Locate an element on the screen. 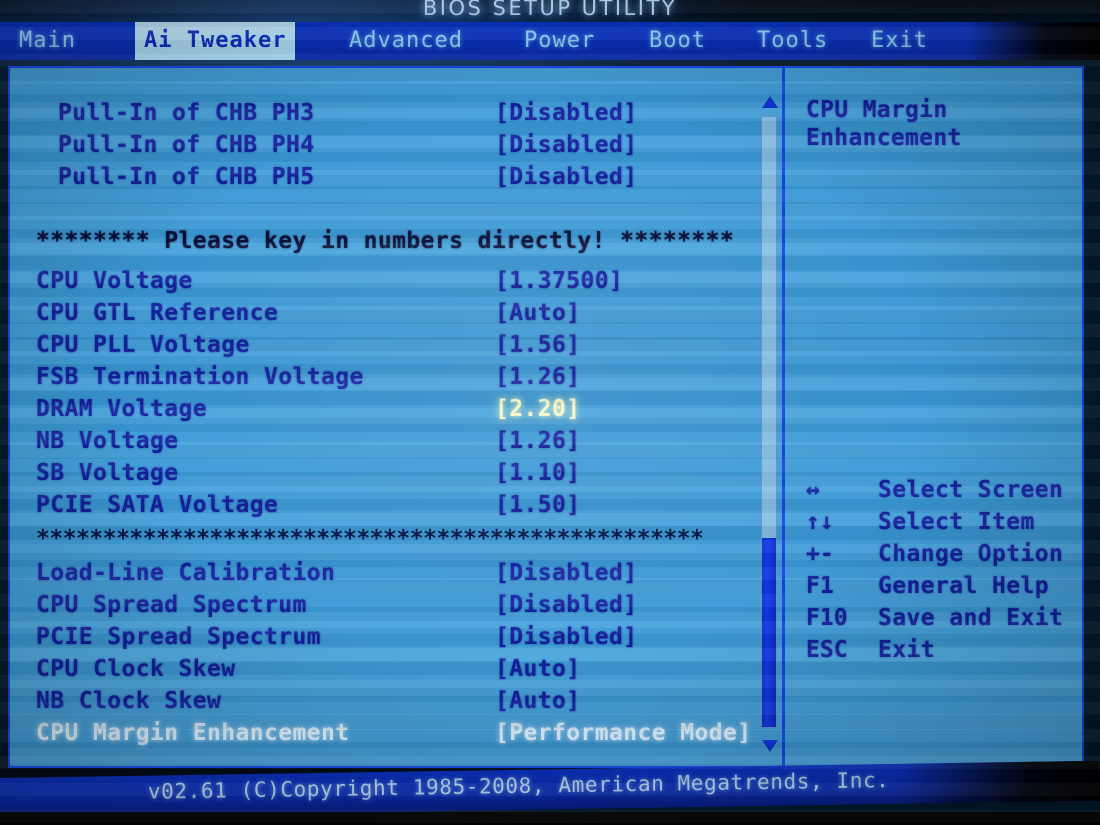  setting-row-pull-in-of-chb-ph4: Pull-In of CHB PH4 [Disabled] is located at coordinates (380, 145).